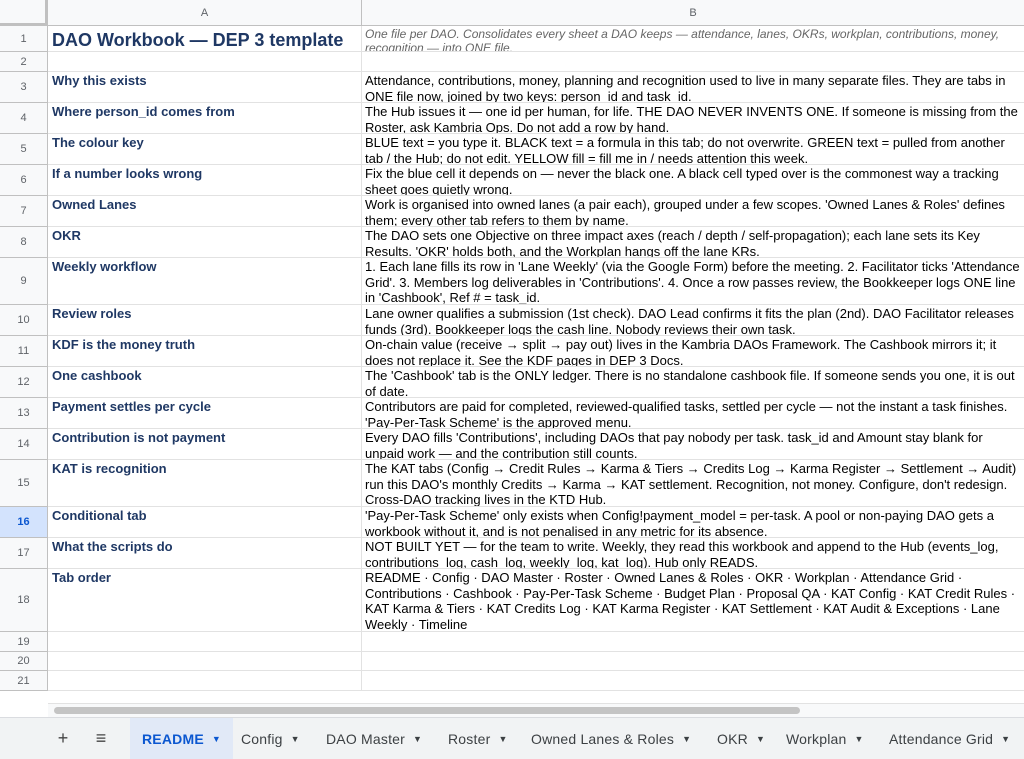 Image resolution: width=1024 pixels, height=759 pixels. What do you see at coordinates (24, 351) in the screenshot?
I see `row-number: 11` at bounding box center [24, 351].